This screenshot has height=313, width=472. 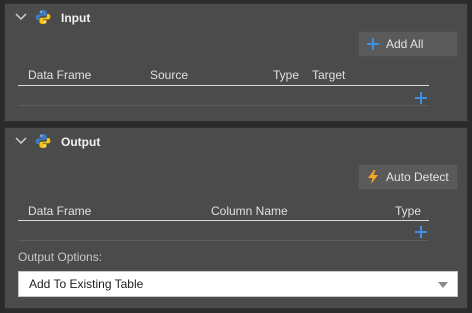 What do you see at coordinates (60, 257) in the screenshot?
I see `output-options-label: Output Options:` at bounding box center [60, 257].